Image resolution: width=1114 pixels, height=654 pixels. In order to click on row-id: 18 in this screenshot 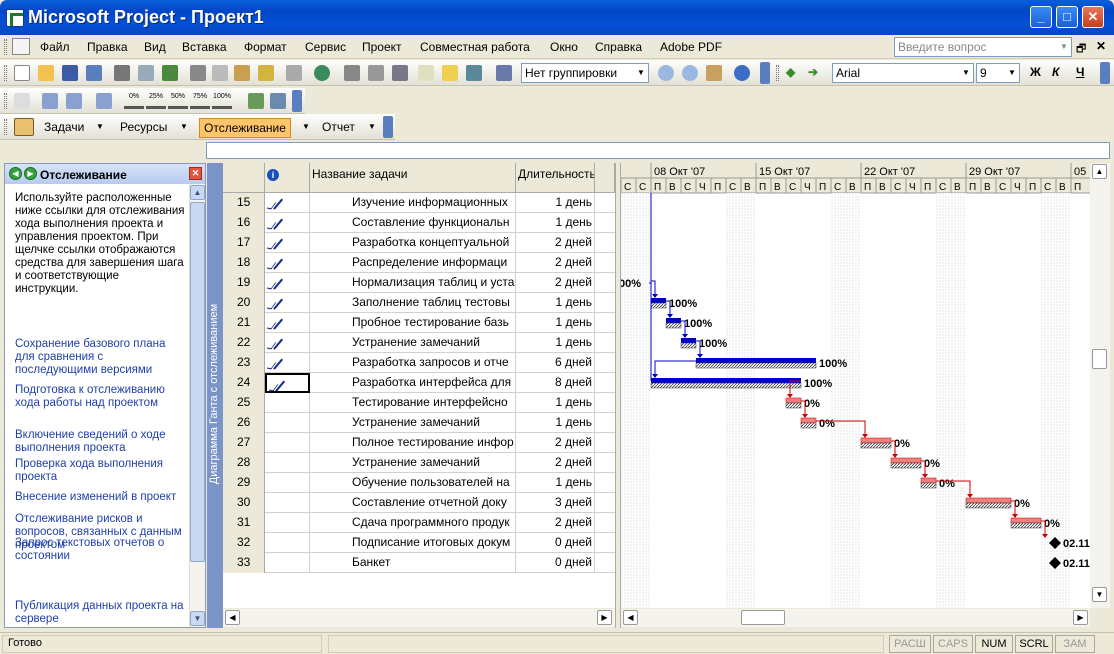, I will do `click(244, 263)`.